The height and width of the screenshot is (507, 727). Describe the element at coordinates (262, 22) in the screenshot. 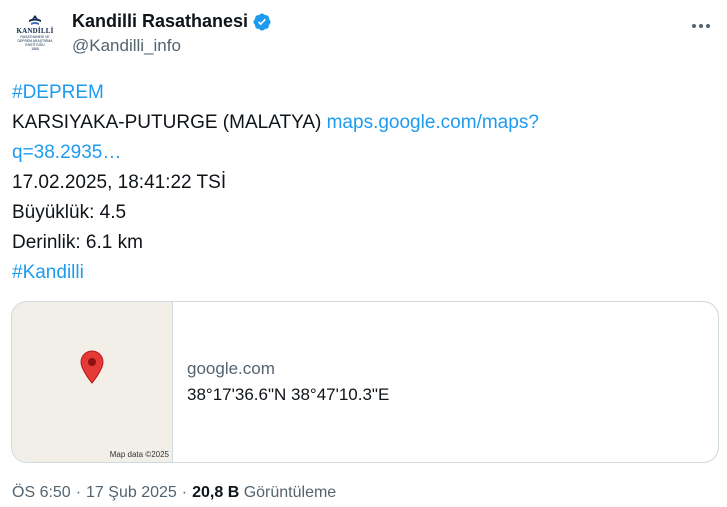

I see `verified-badge-icon` at that location.